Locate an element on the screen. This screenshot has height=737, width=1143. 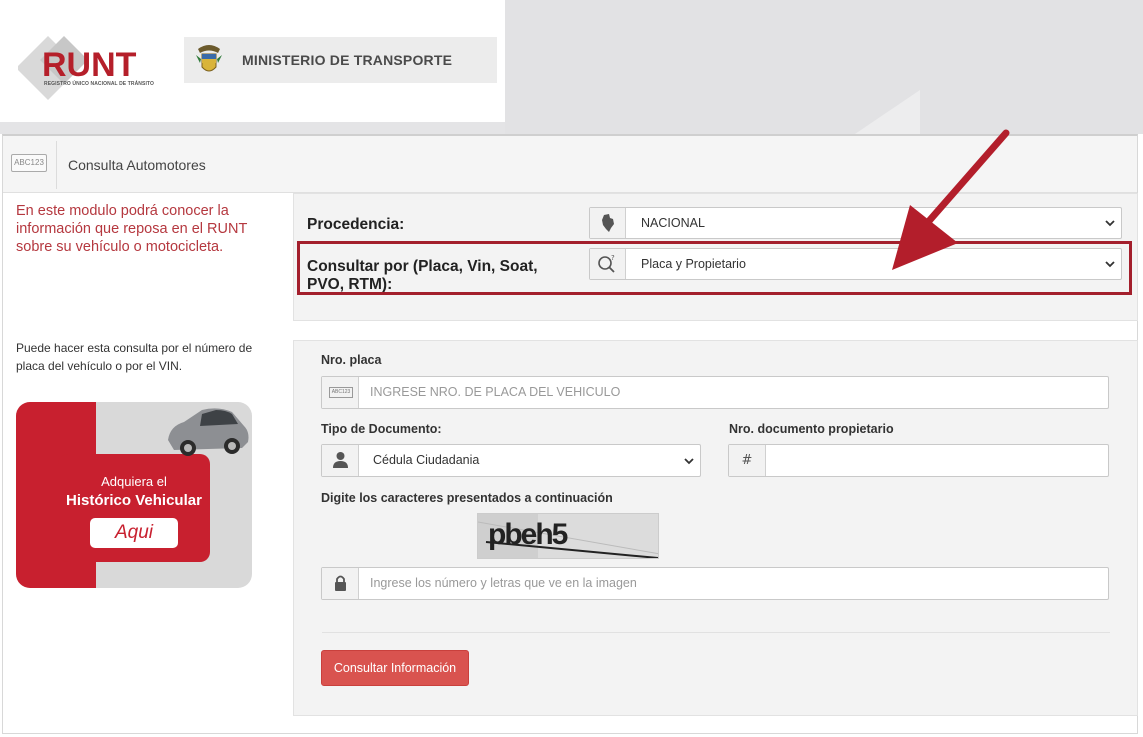
banner-line2: Histórico Vehicular is located at coordinates (134, 500).